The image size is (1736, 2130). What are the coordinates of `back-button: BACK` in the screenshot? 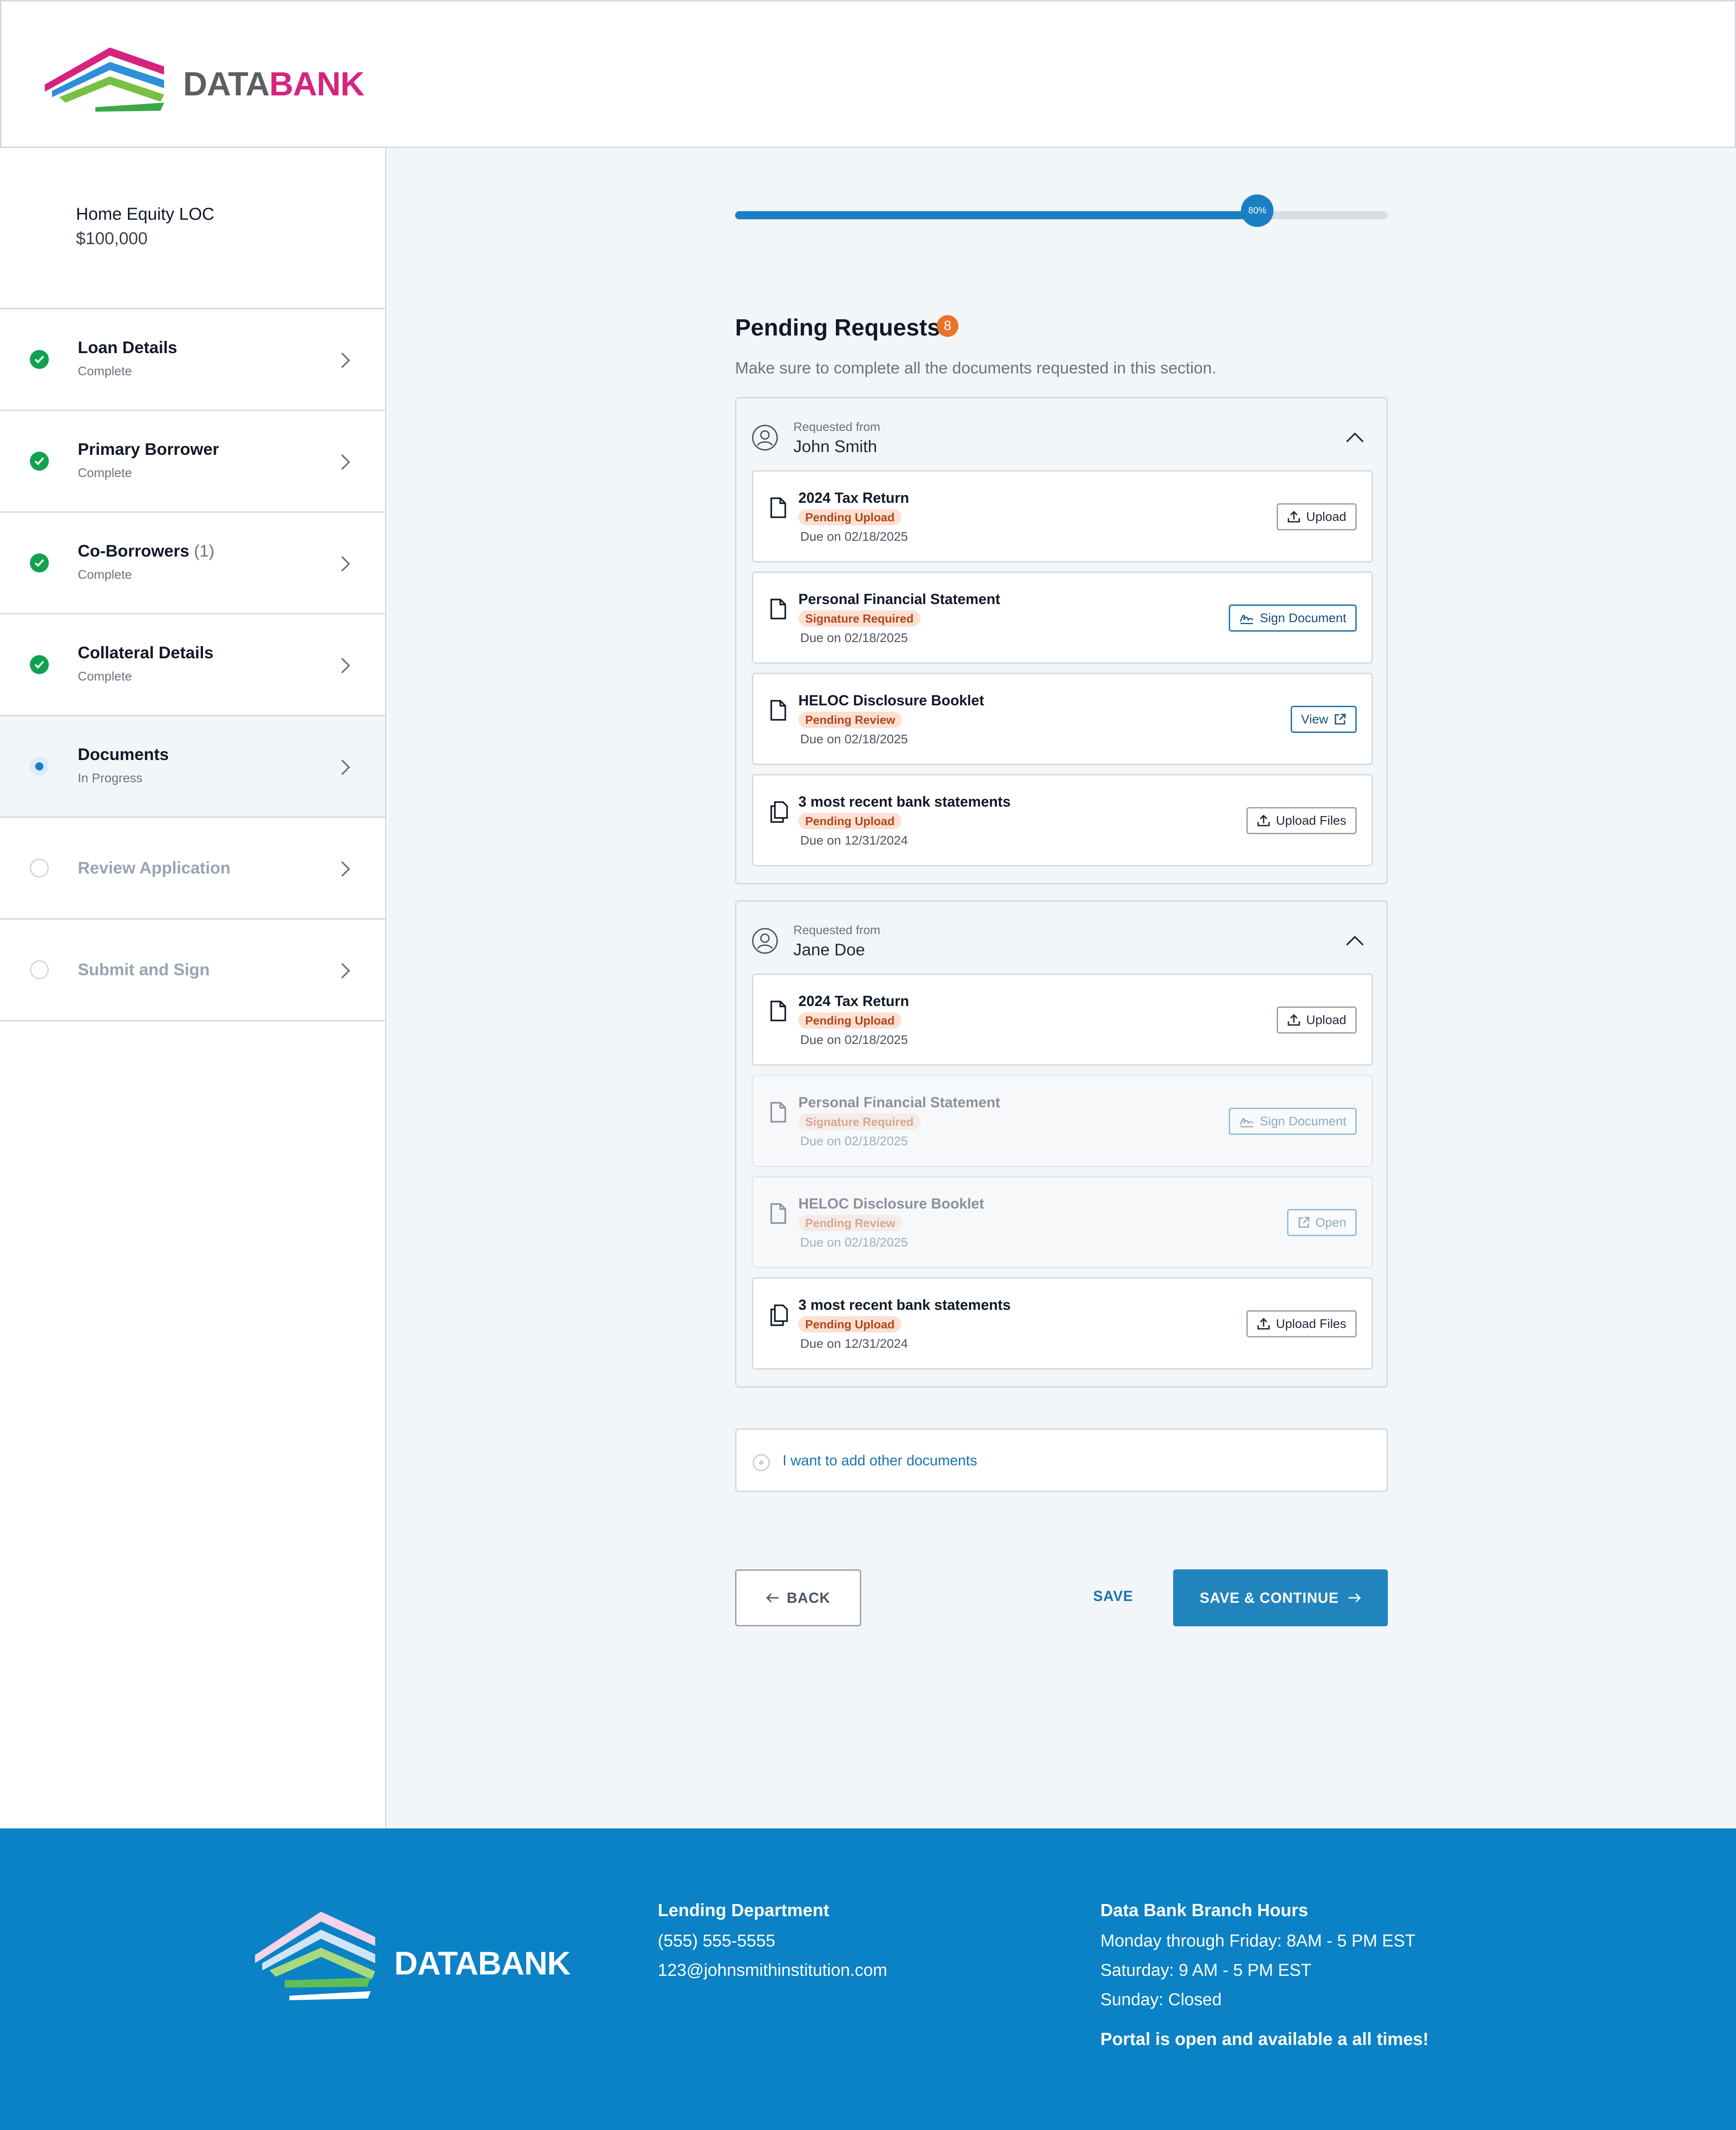 It's located at (798, 1597).